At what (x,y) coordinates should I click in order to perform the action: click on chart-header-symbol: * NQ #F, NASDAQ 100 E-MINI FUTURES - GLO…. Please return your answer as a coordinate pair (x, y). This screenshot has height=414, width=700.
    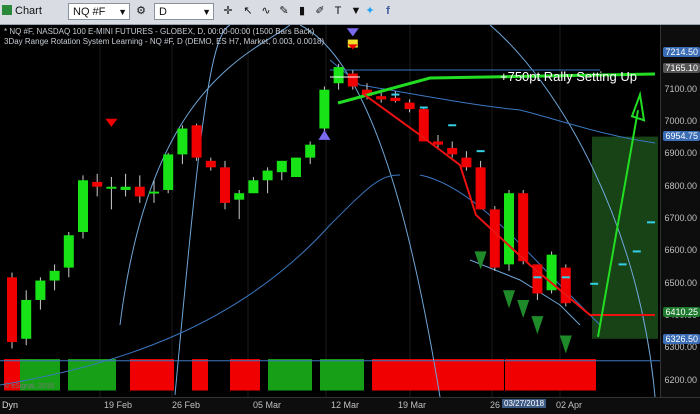
    Looking at the image, I should click on (159, 31).